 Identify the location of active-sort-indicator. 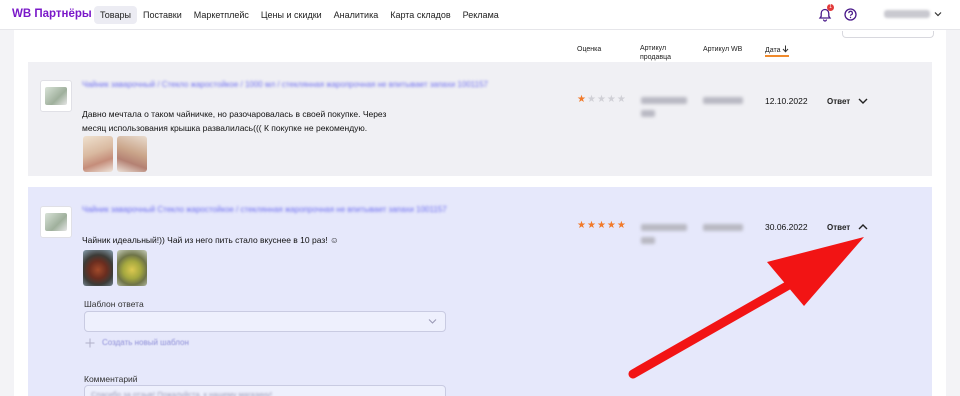
(777, 56).